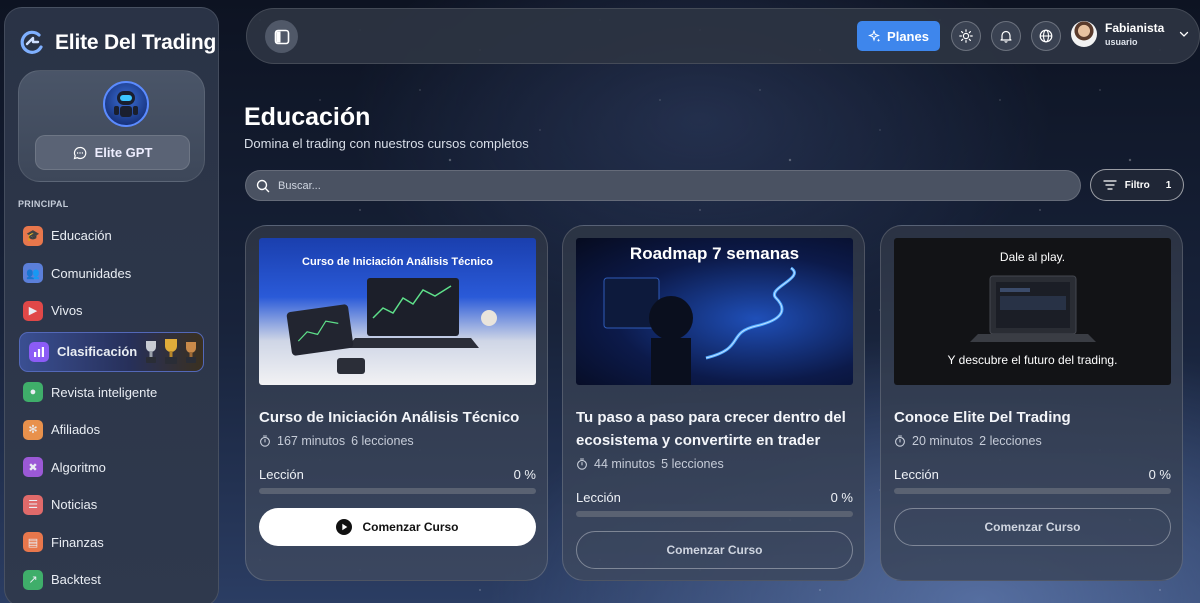  What do you see at coordinates (136, 42) in the screenshot?
I see `brand-name: Elite Del Trading` at bounding box center [136, 42].